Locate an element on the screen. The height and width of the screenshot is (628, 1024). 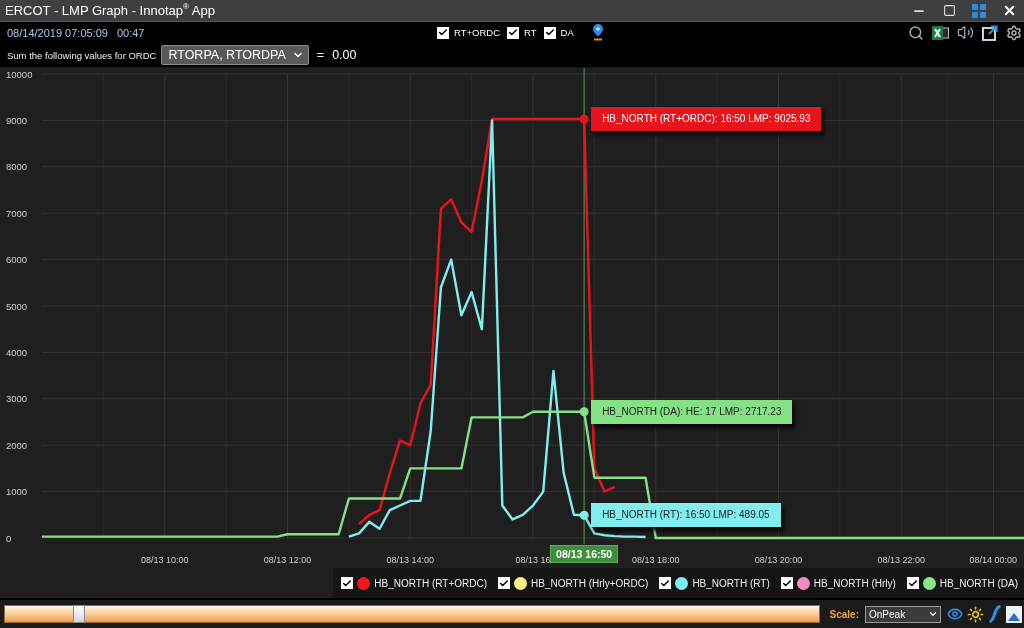
grid-icon is located at coordinates (979, 10).